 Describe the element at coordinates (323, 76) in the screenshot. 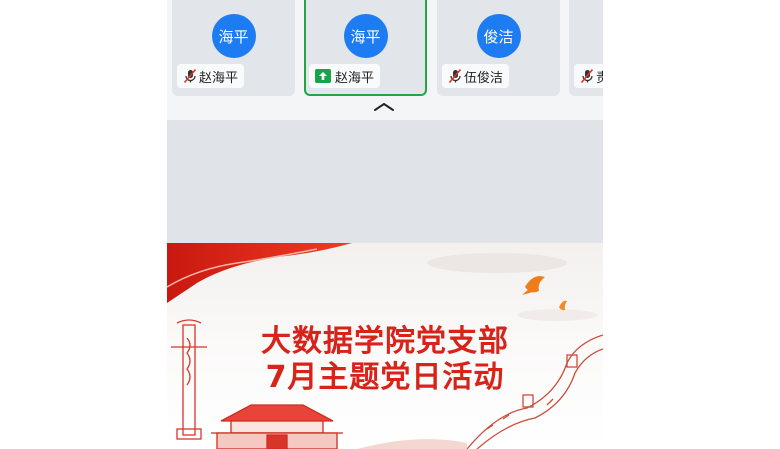

I see `screen-share-icon` at that location.